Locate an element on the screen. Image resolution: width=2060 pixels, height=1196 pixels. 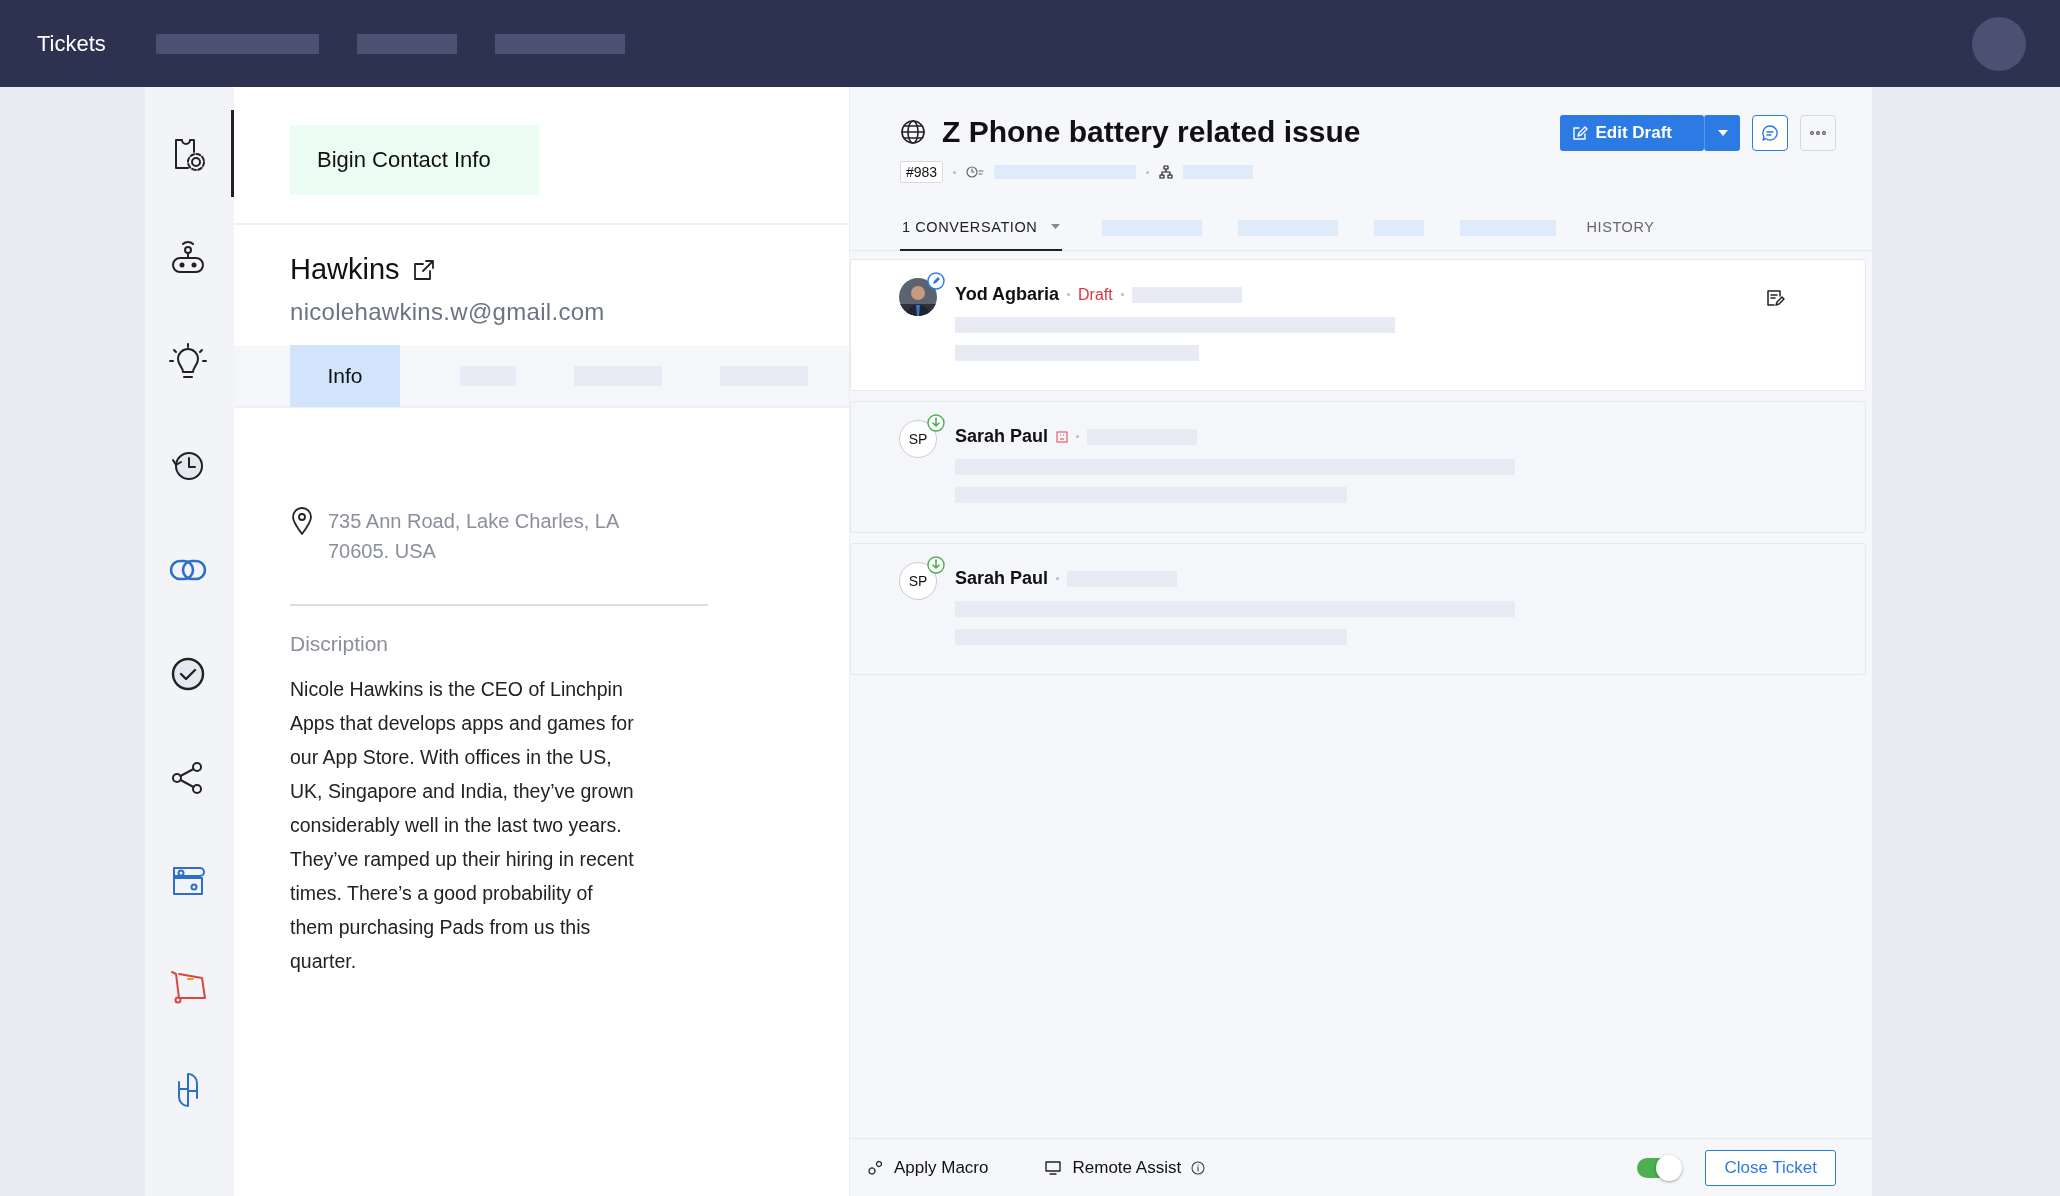
author-name: Yod Agbaria is located at coordinates (1007, 294).